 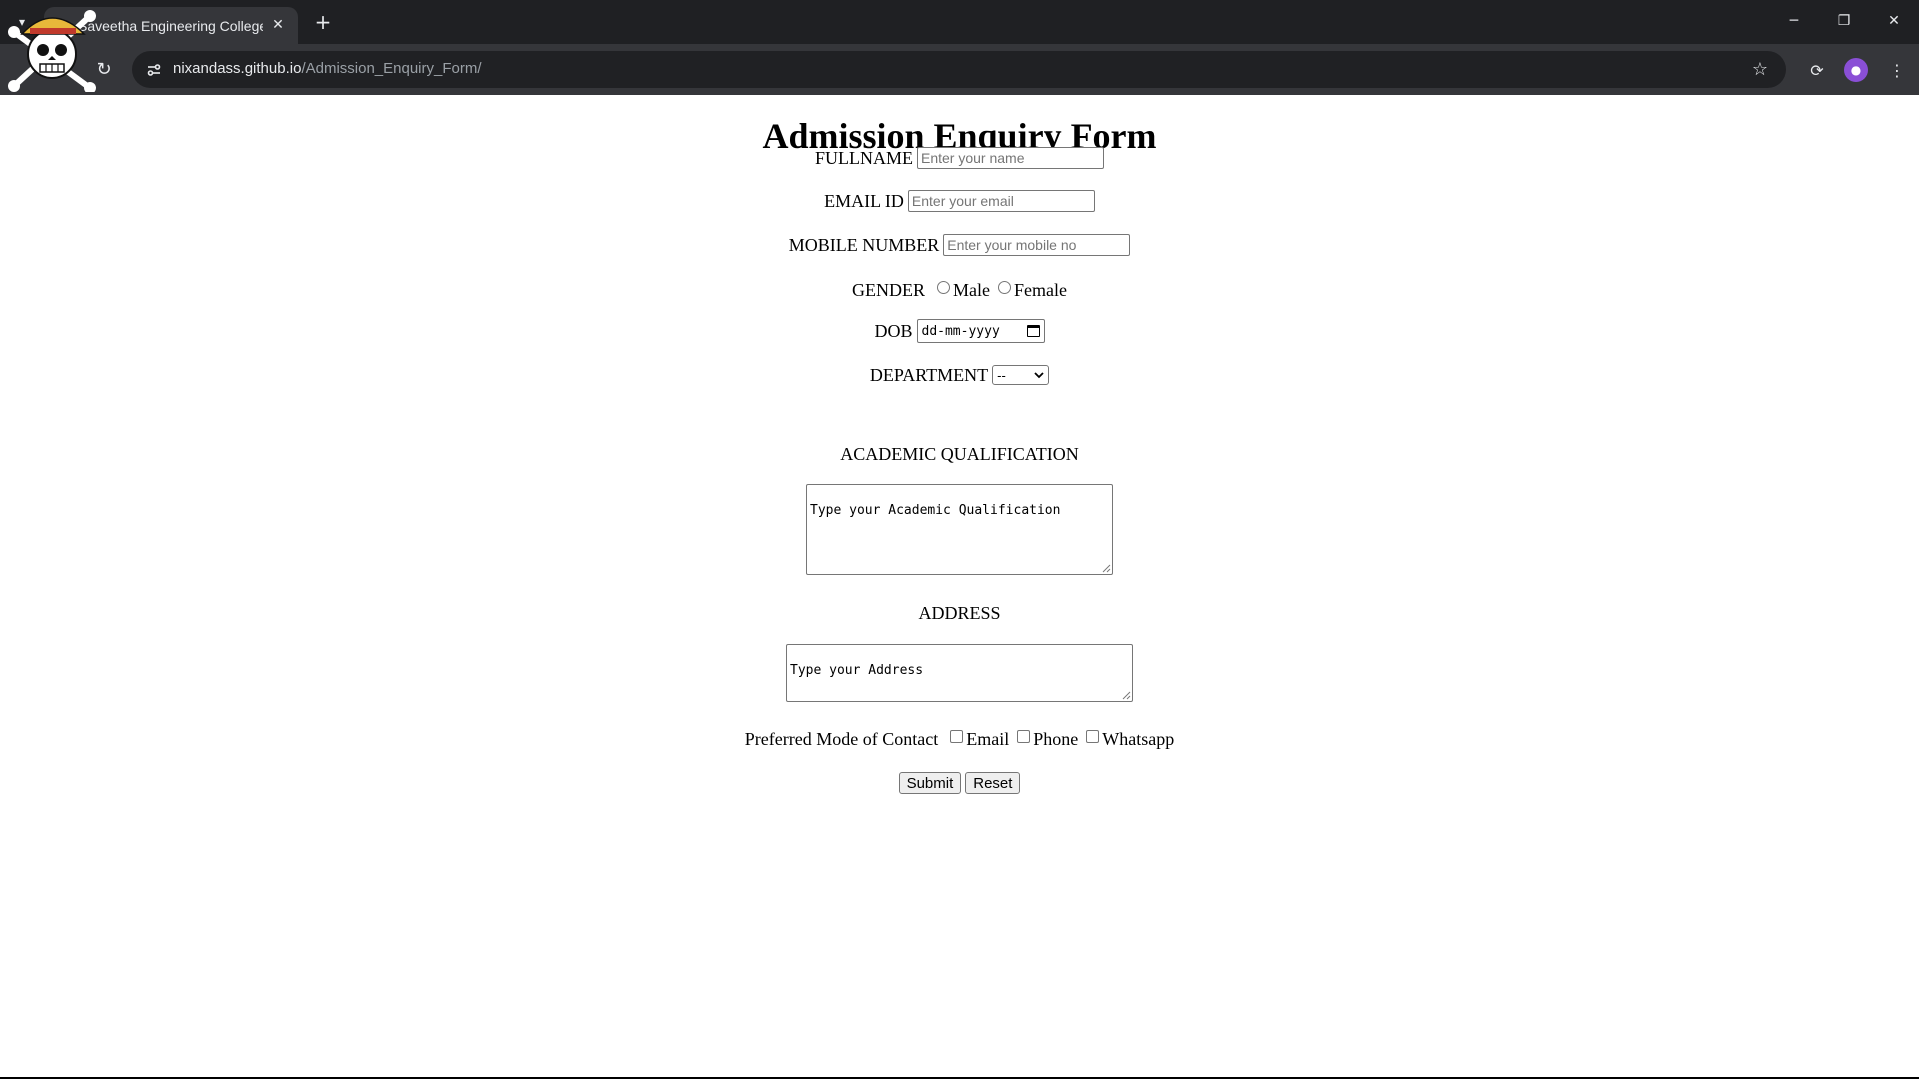 What do you see at coordinates (1856, 70) in the screenshot?
I see `profile-icon: ●` at bounding box center [1856, 70].